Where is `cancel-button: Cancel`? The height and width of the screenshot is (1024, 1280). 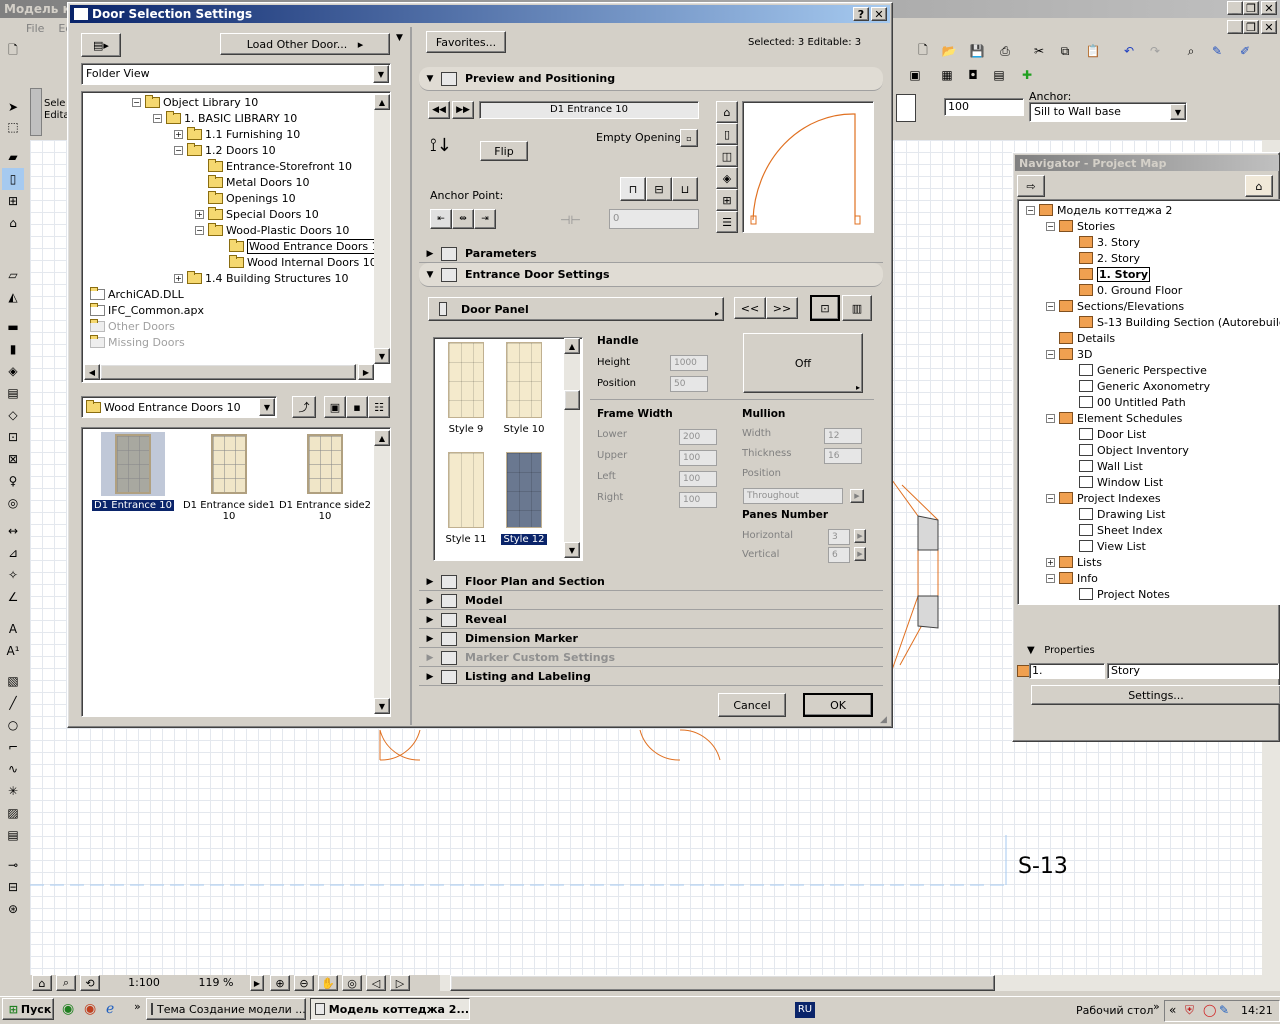 cancel-button: Cancel is located at coordinates (752, 705).